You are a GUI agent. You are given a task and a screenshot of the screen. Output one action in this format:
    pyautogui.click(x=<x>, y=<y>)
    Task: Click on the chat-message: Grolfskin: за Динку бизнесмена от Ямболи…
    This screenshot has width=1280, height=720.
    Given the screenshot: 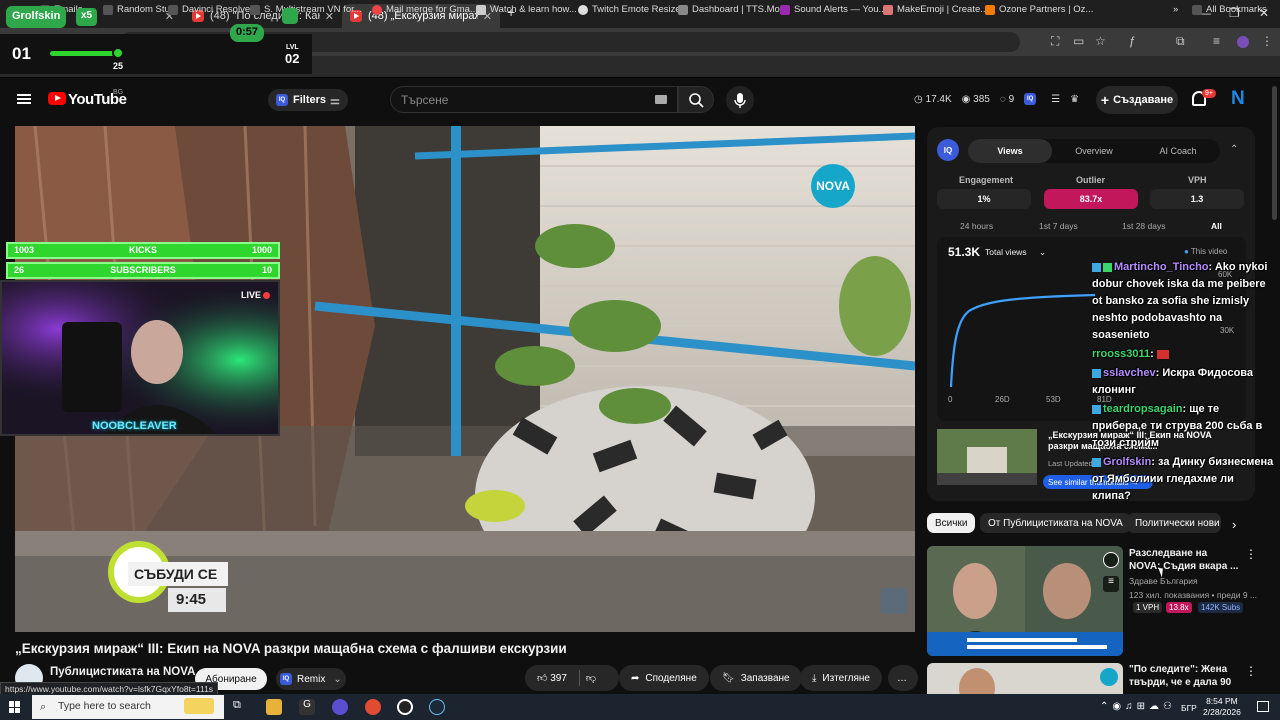 What is the action you would take?
    pyautogui.click(x=1183, y=479)
    